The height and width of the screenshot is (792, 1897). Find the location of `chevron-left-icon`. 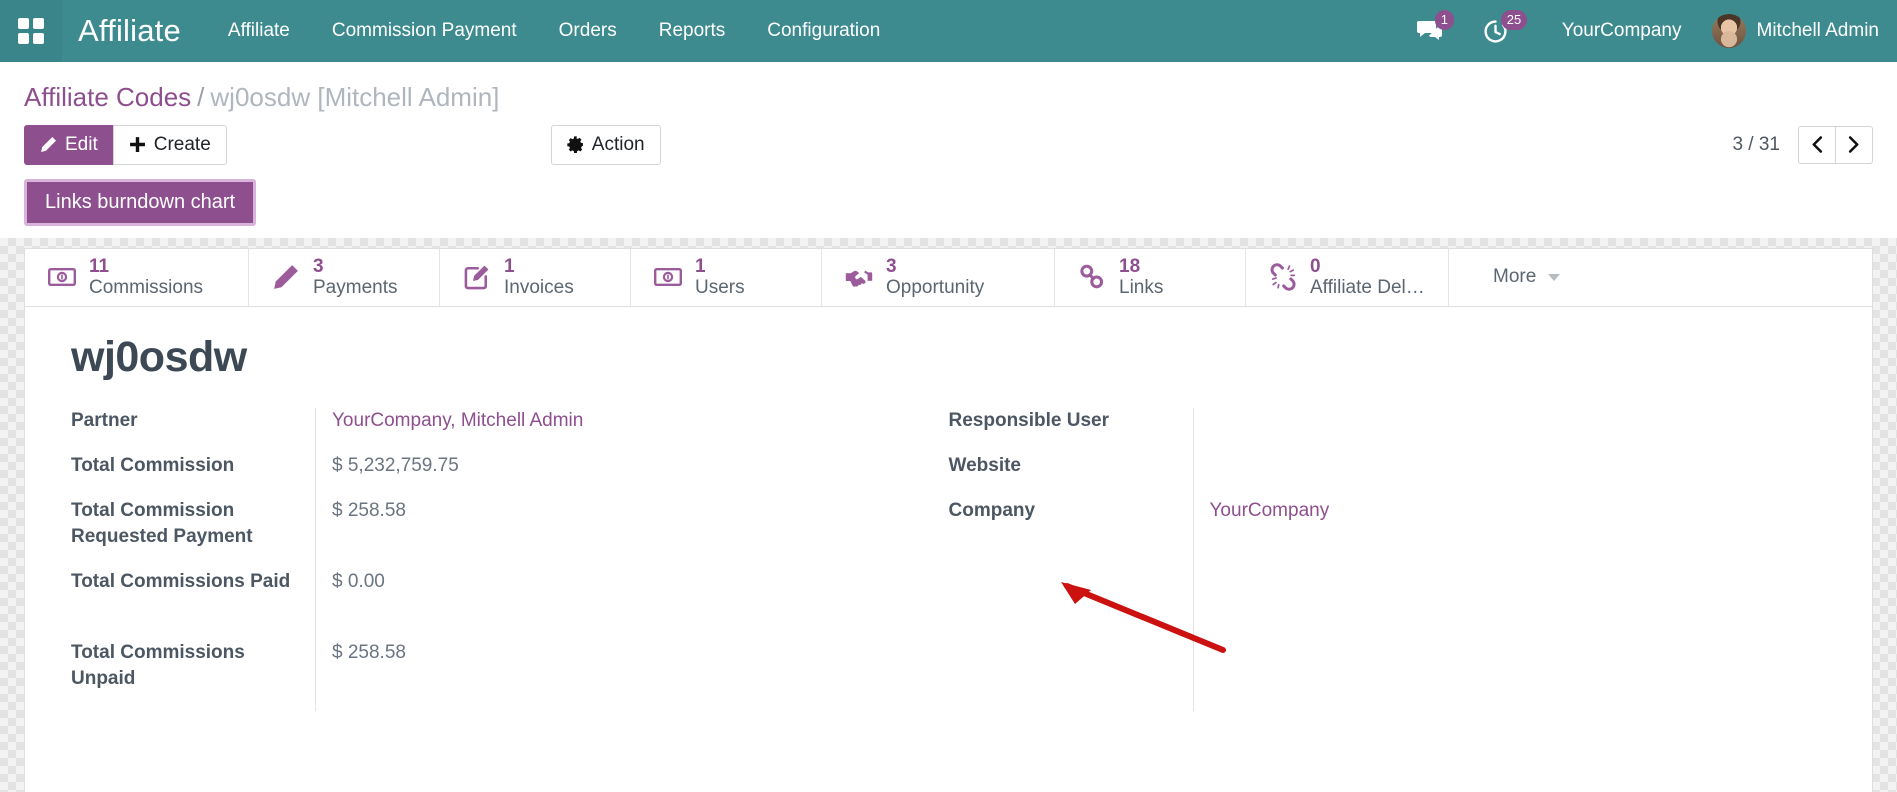

chevron-left-icon is located at coordinates (1817, 145).